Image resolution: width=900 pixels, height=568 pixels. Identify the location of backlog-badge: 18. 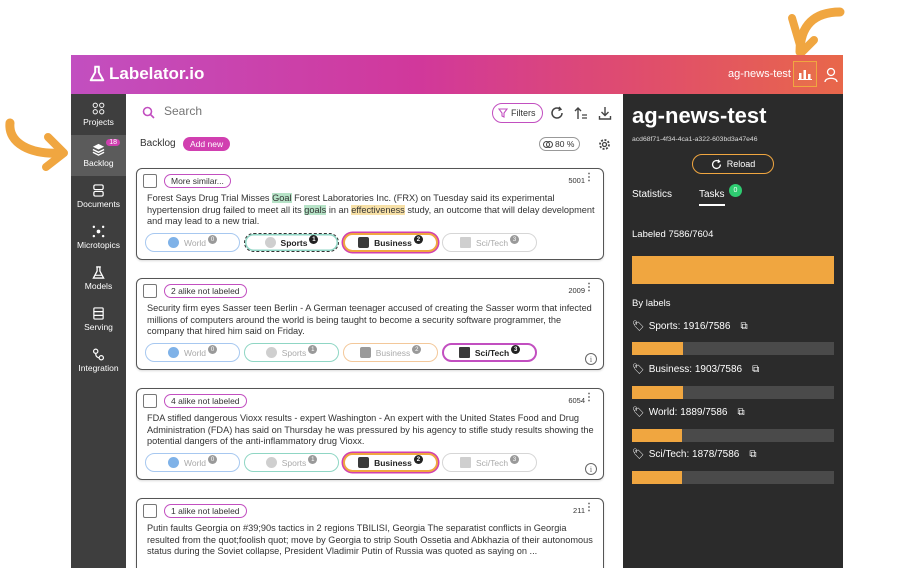
(113, 142).